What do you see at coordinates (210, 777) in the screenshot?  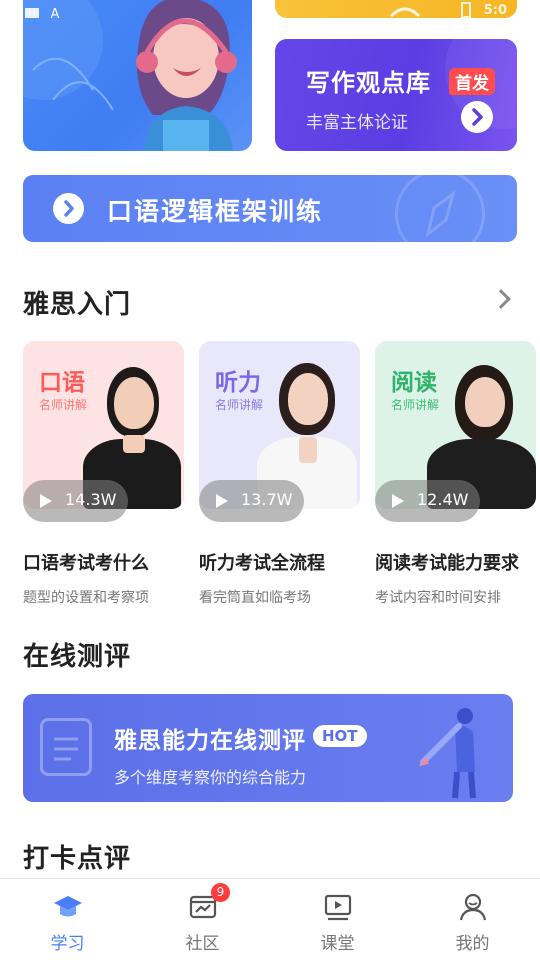 I see `eval-card-subtitle: 多个维度考察你的综合能力` at bounding box center [210, 777].